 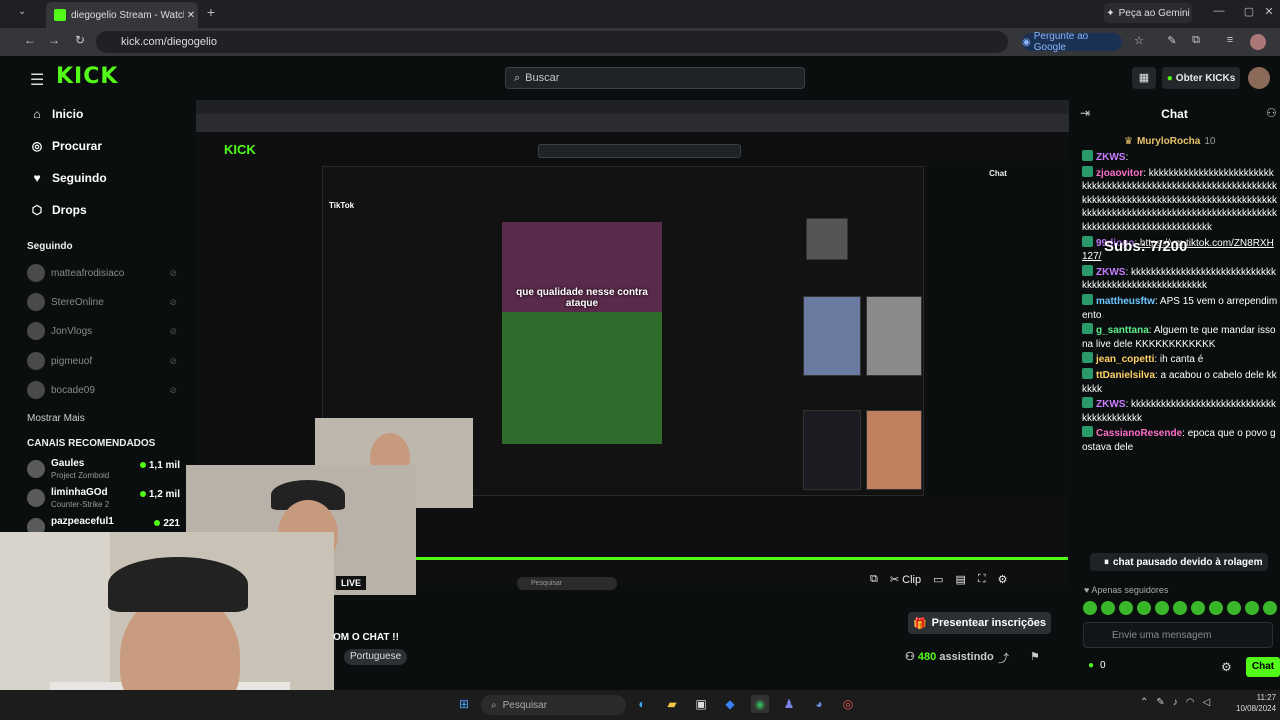 I want to click on wifi-icon: ◠, so click(x=1190, y=702).